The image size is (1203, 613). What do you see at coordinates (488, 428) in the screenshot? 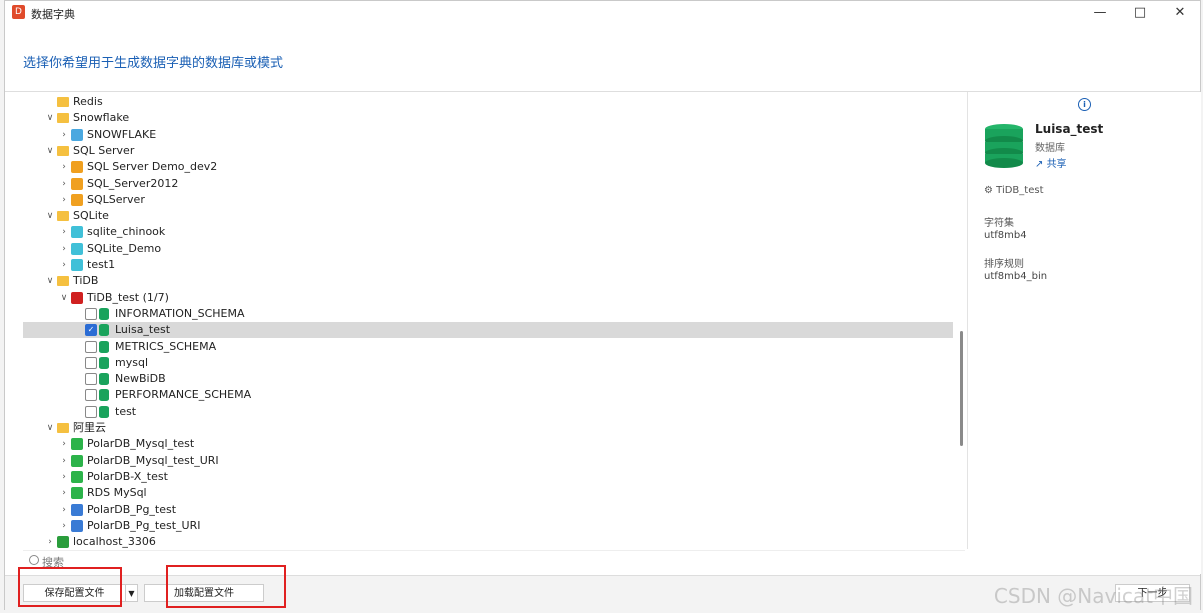
I see `tree-item: ∨ 阿里云` at bounding box center [488, 428].